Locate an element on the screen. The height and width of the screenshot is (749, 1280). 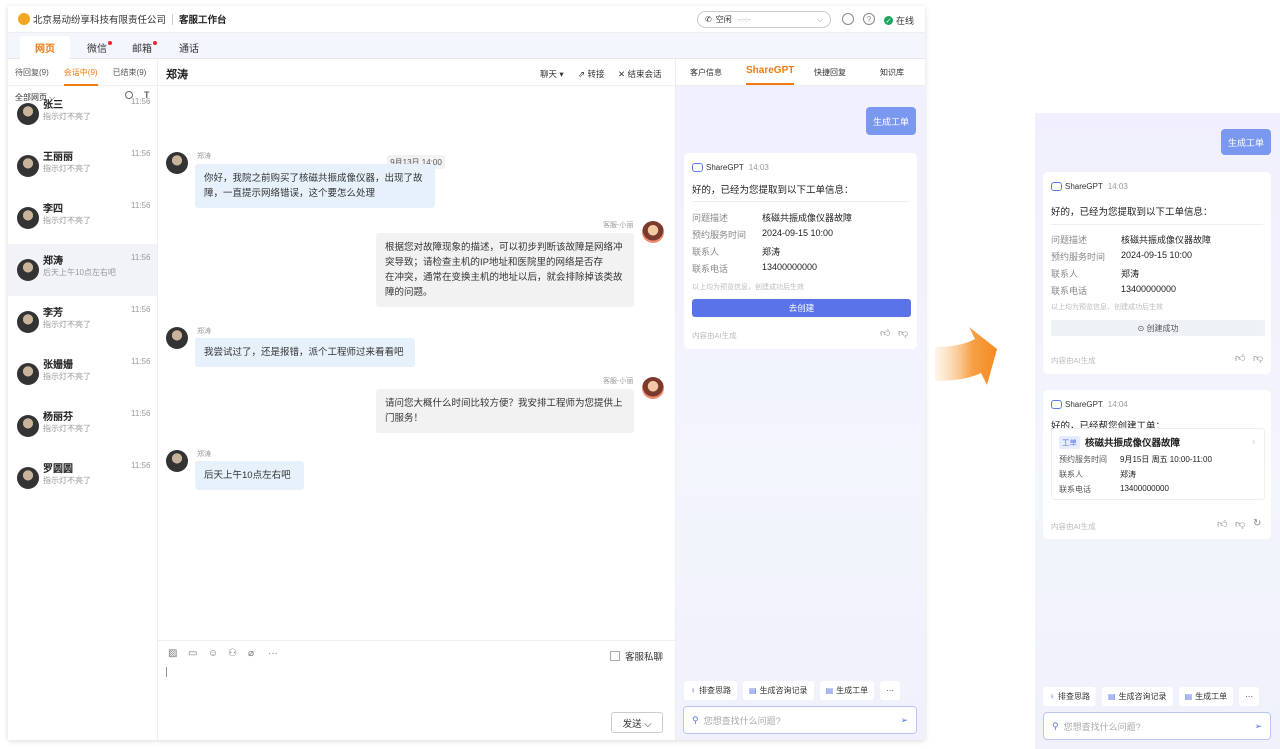
contact-item: 郑涛 11:56 后天上午10点左右吧 is located at coordinates (82, 270).